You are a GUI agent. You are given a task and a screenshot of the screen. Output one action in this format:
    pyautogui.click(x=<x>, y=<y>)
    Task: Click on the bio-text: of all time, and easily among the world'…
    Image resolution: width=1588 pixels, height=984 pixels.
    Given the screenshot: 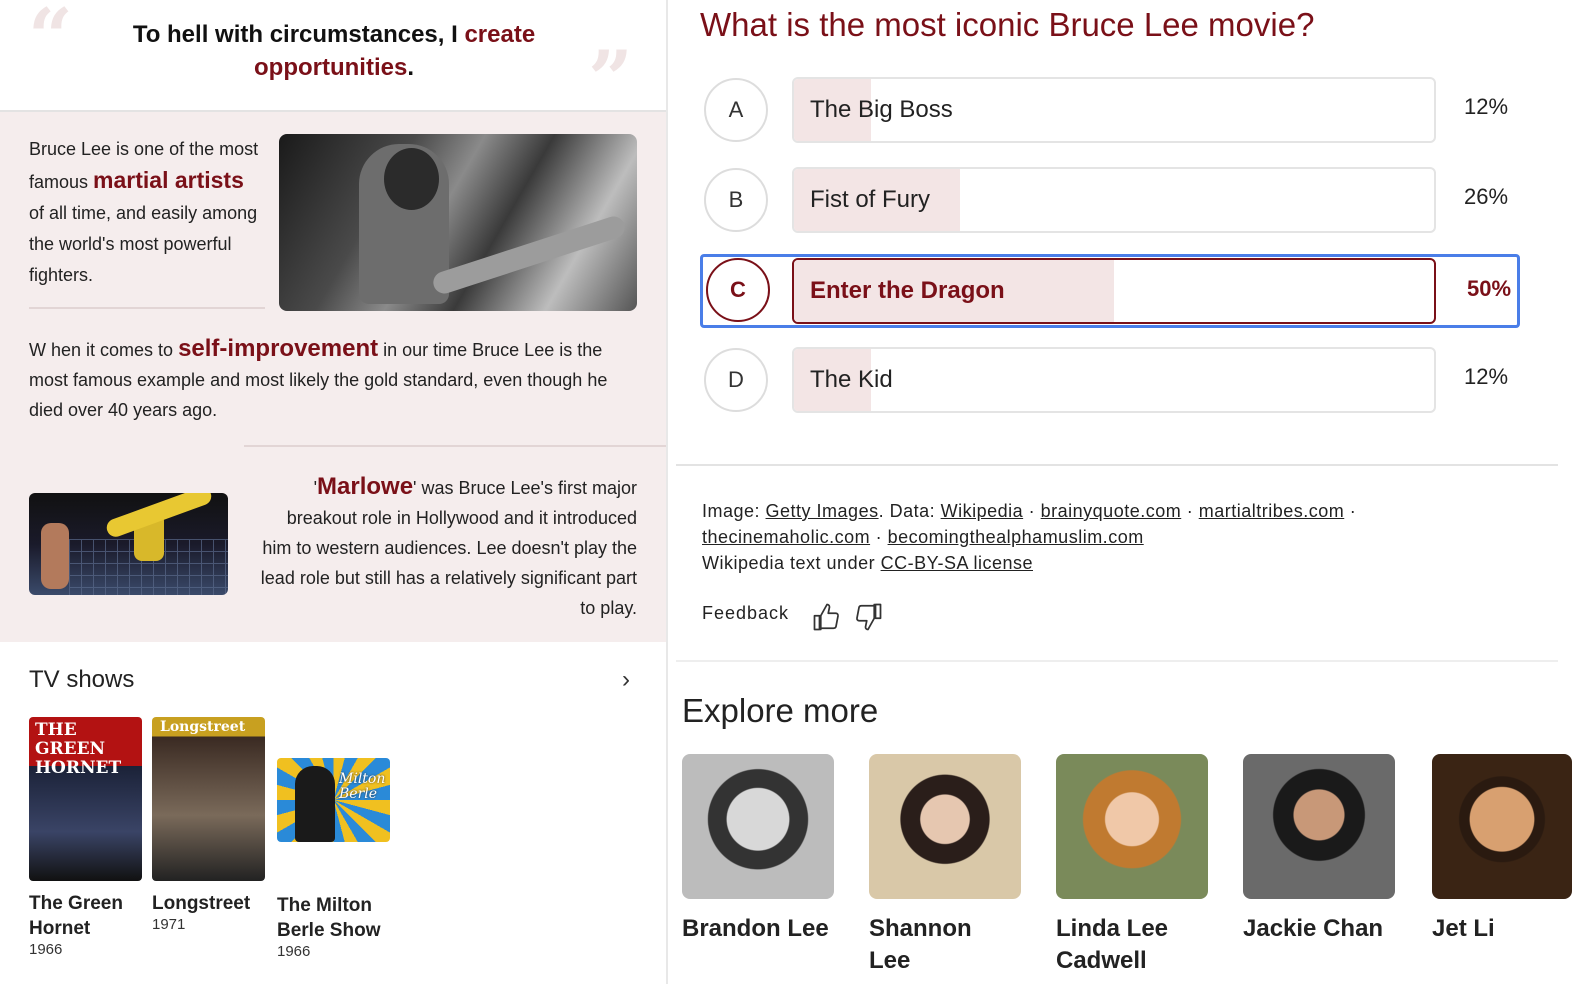 What is the action you would take?
    pyautogui.click(x=143, y=244)
    